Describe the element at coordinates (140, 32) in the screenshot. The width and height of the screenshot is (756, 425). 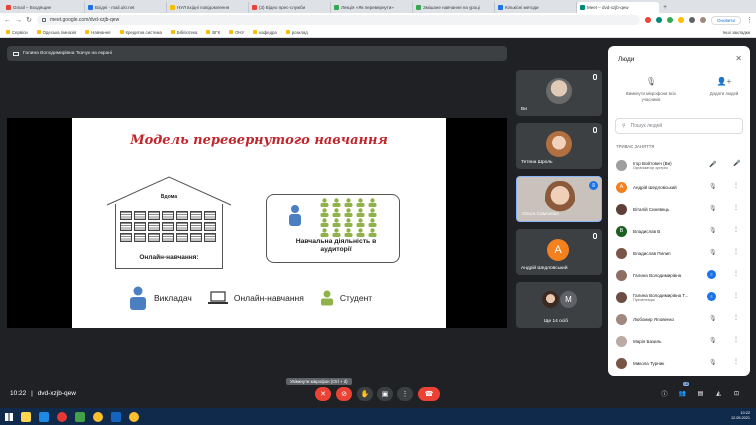
I see `bookmark-item: Кредитна система` at that location.